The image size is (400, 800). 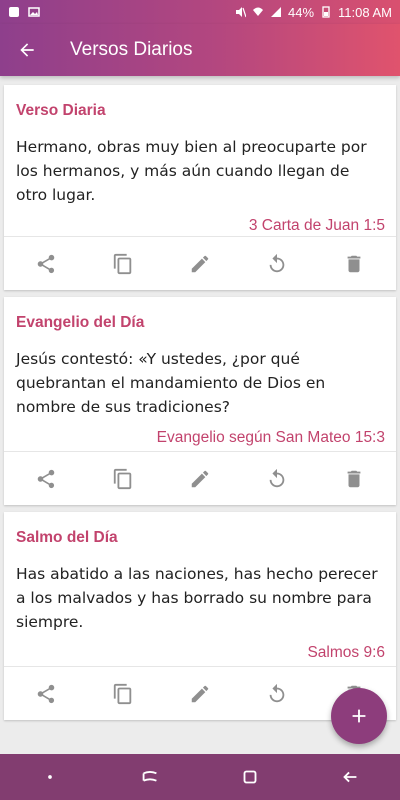 I want to click on add-verse-button, so click(x=359, y=716).